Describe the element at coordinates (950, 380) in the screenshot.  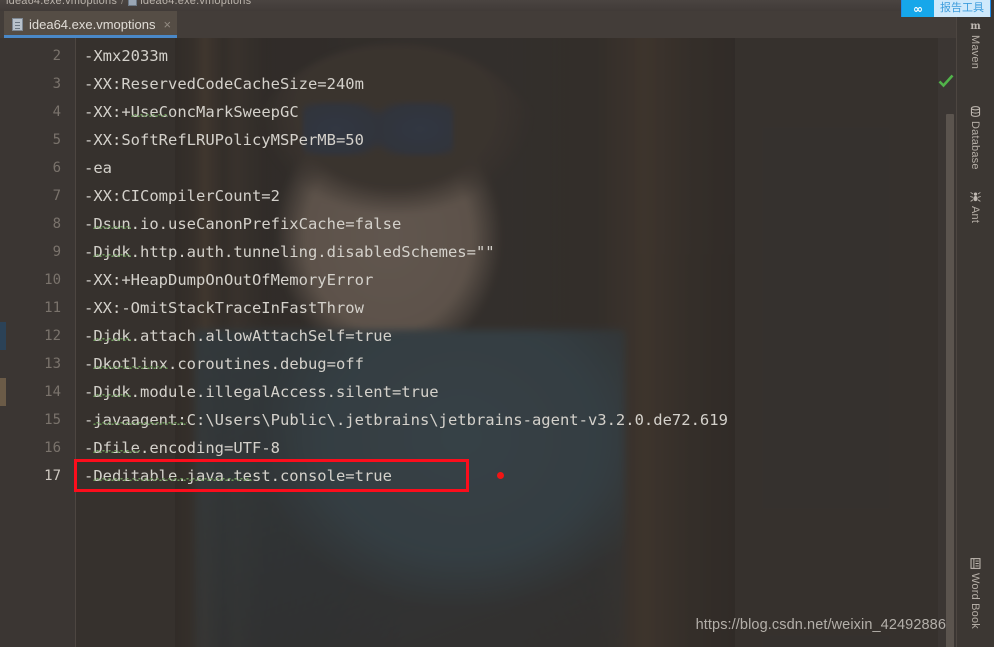
I see `editor-scrollbar-thumb` at that location.